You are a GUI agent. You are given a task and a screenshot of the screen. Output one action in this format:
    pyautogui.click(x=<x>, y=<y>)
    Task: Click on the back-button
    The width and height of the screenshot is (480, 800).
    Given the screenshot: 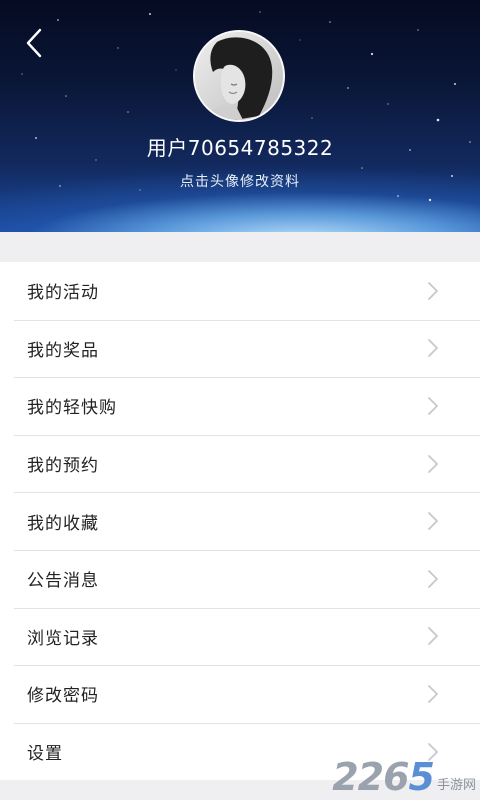 What is the action you would take?
    pyautogui.click(x=36, y=44)
    